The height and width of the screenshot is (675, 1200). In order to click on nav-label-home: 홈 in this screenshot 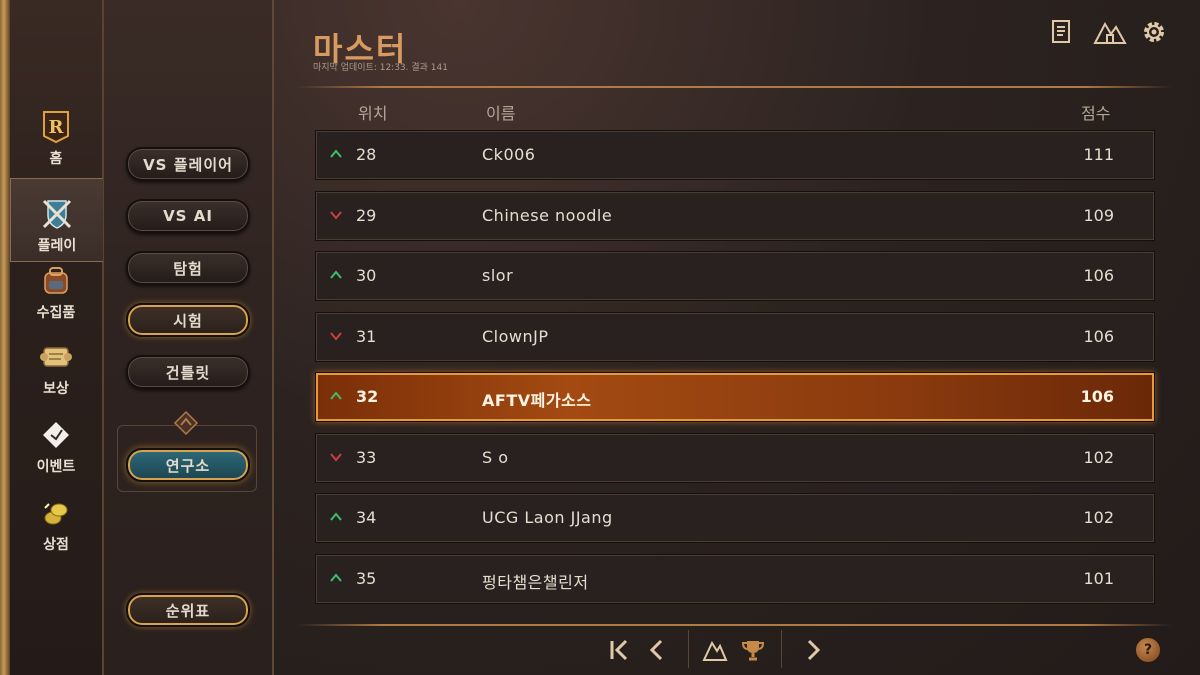, I will do `click(56, 159)`.